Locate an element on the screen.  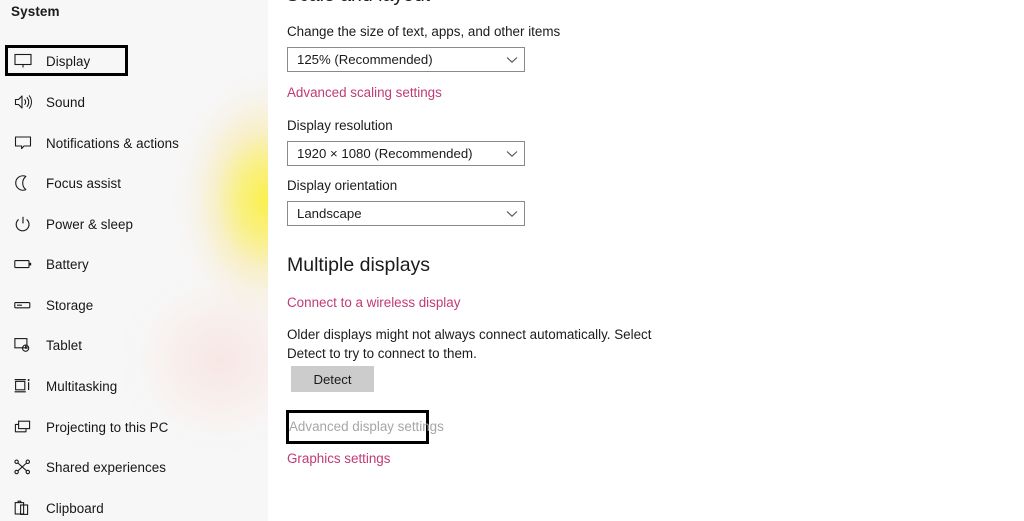
sidebar-item-label: Clipboard is located at coordinates (75, 508).